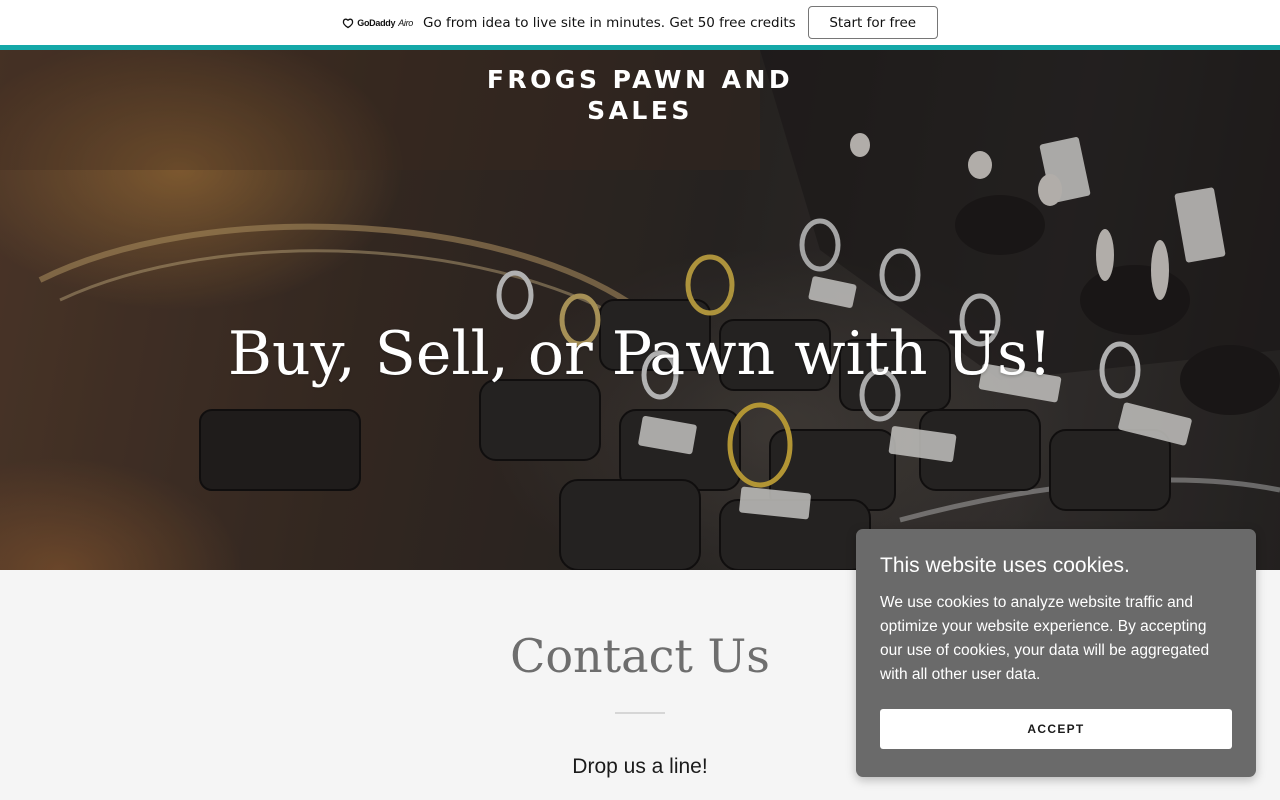 This screenshot has height=800, width=1280. What do you see at coordinates (405, 22) in the screenshot?
I see `logo-suffix: Airo` at bounding box center [405, 22].